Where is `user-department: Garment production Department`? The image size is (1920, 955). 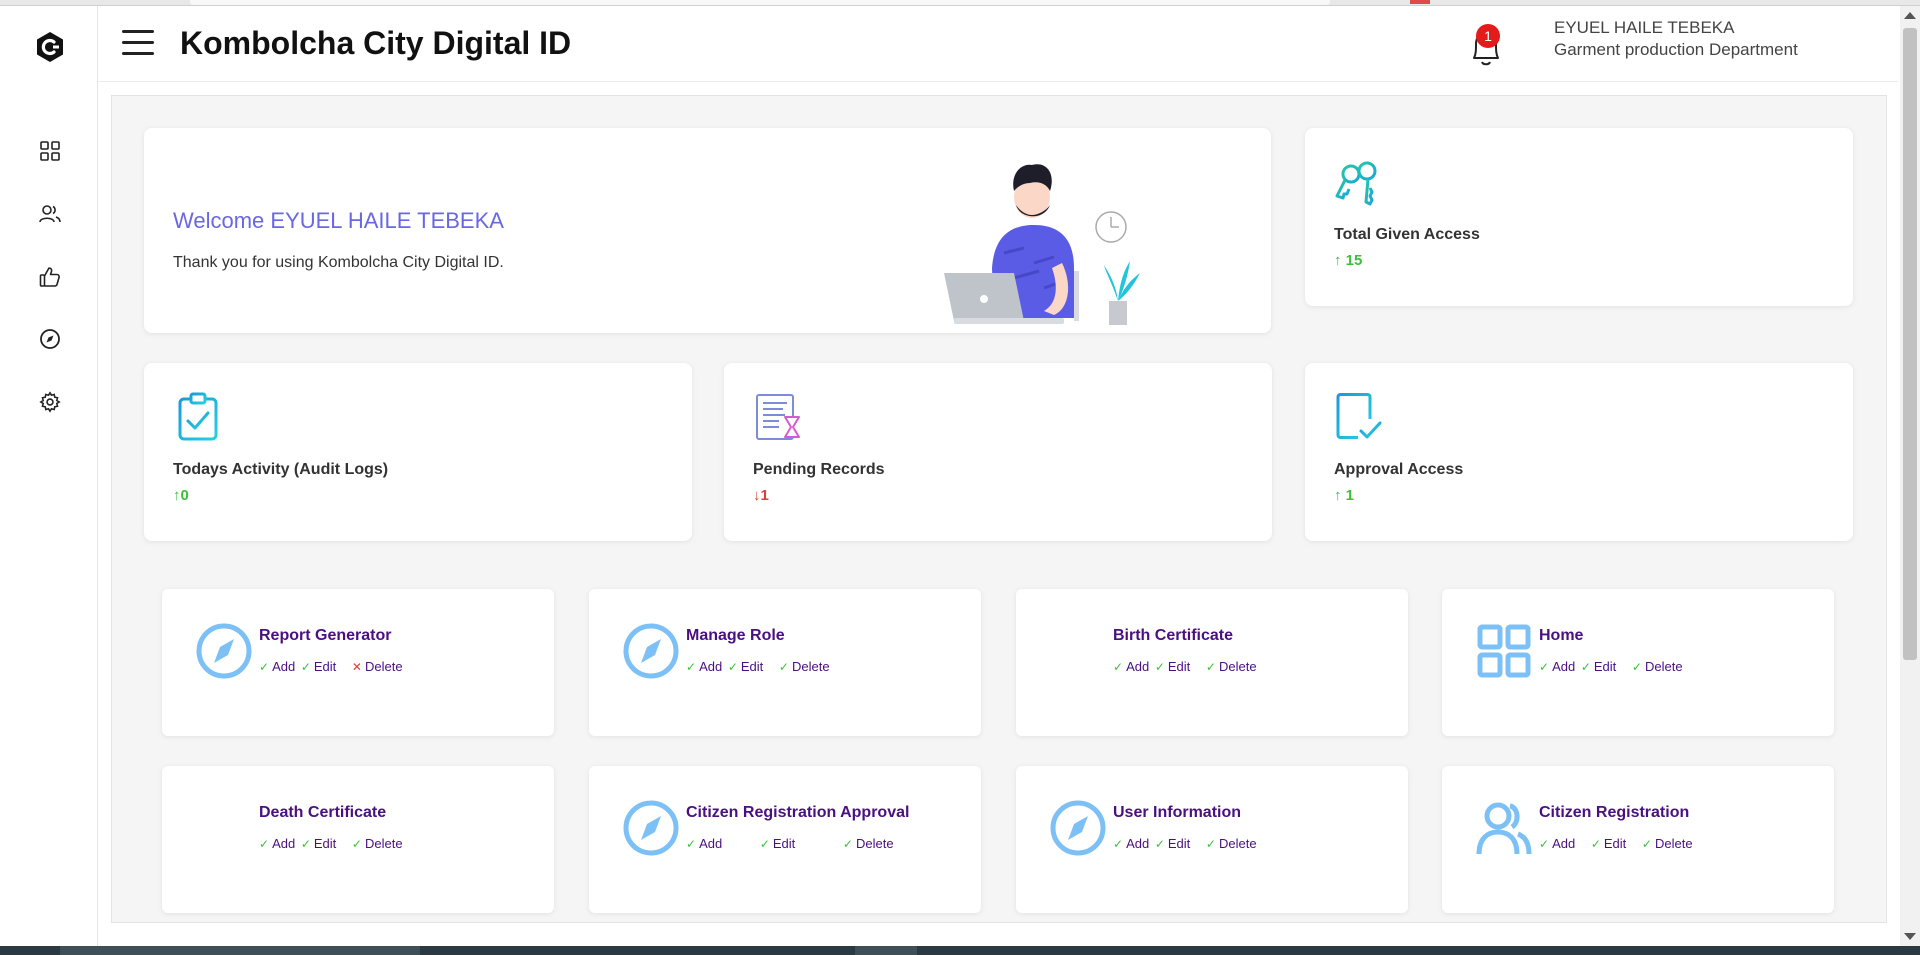
user-department: Garment production Department is located at coordinates (1676, 49).